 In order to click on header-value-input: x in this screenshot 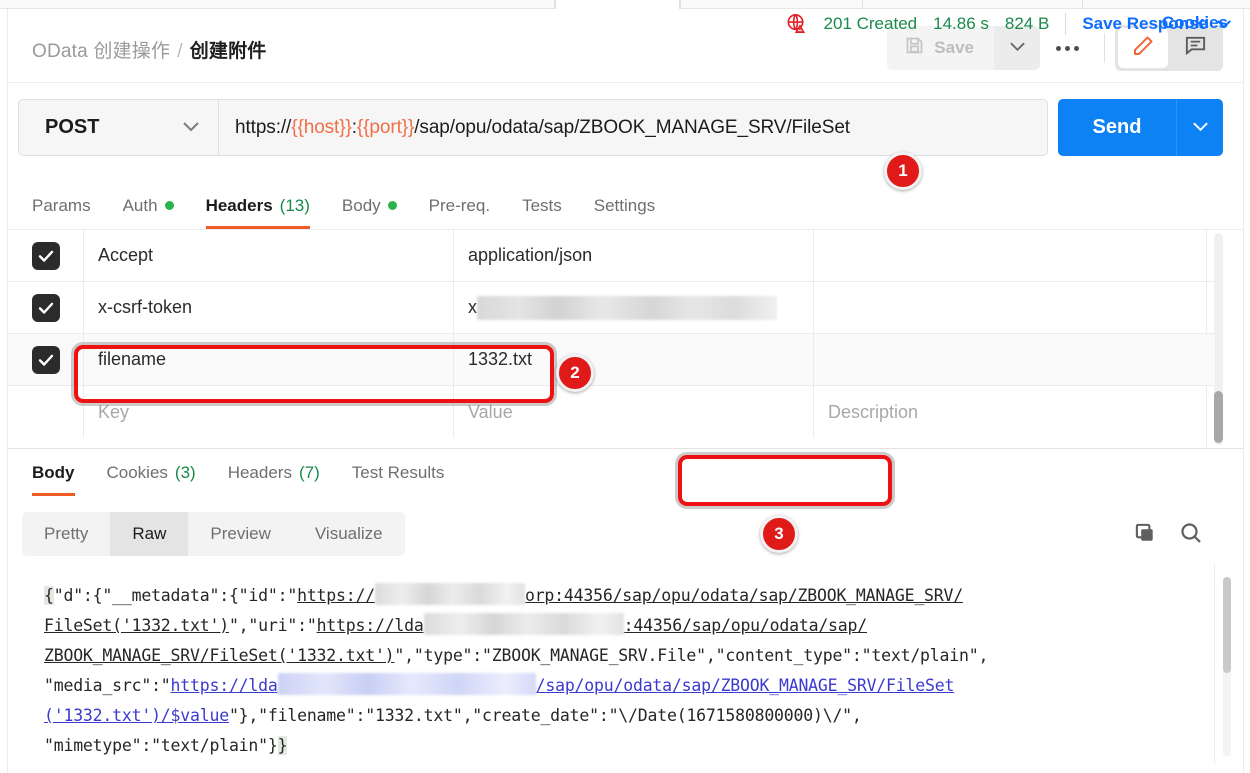, I will do `click(634, 307)`.